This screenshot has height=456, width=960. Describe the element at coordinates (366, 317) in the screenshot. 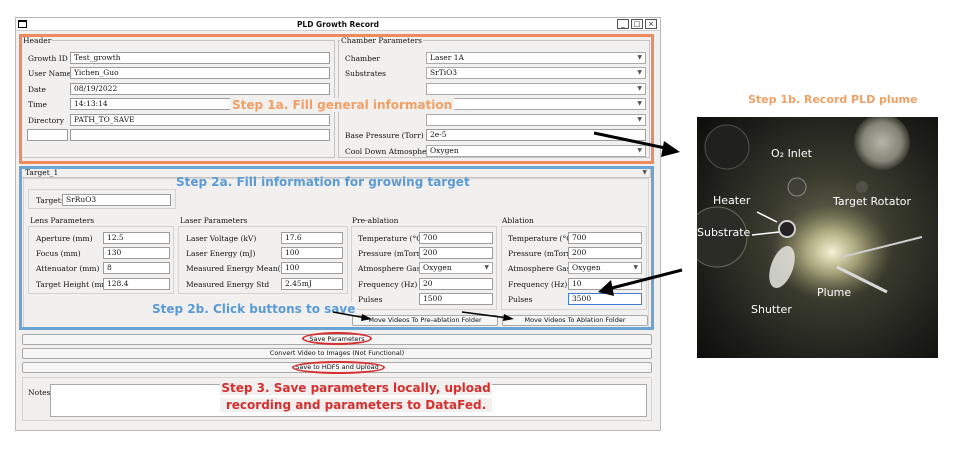

I see `arrow-to-preablation-head` at that location.